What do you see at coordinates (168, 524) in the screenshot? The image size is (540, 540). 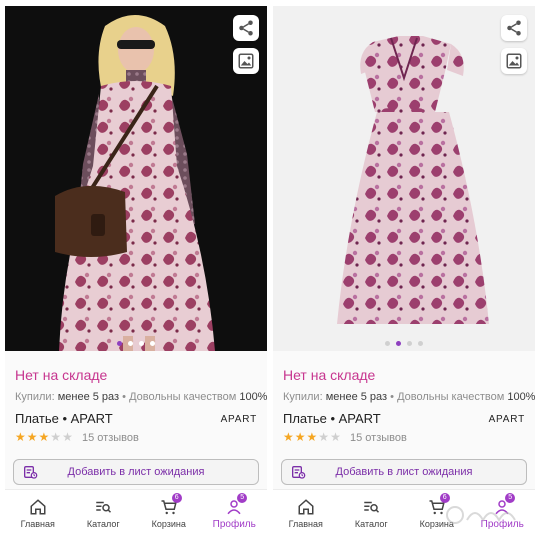 I see `tab-label: Корзина` at bounding box center [168, 524].